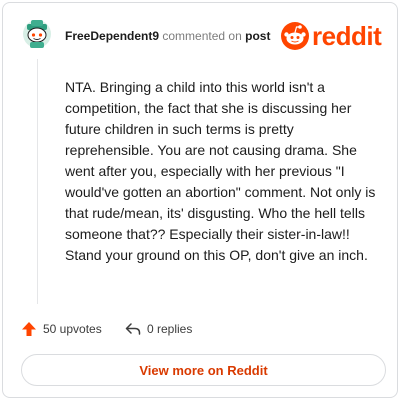  I want to click on view-more-button: View more on Reddit, so click(203, 370).